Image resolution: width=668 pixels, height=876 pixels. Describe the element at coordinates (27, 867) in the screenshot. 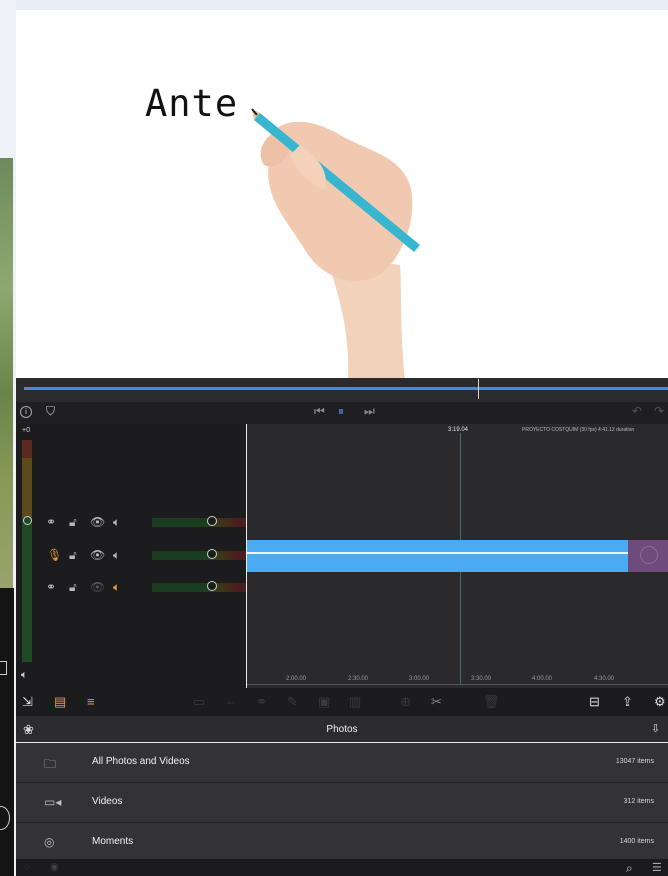

I see `check-circle-icon: ◌` at that location.